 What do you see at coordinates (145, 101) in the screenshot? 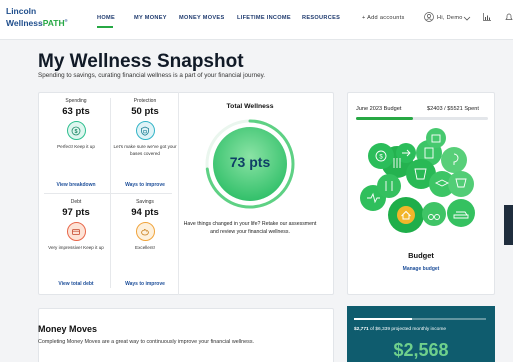
I see `protection-label: Protection` at bounding box center [145, 101].